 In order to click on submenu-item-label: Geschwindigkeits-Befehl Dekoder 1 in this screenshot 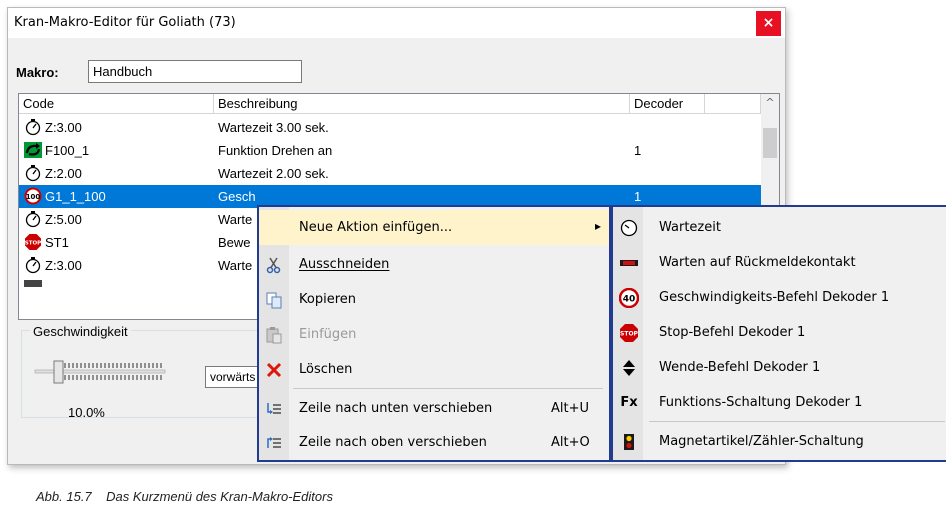, I will do `click(774, 297)`.